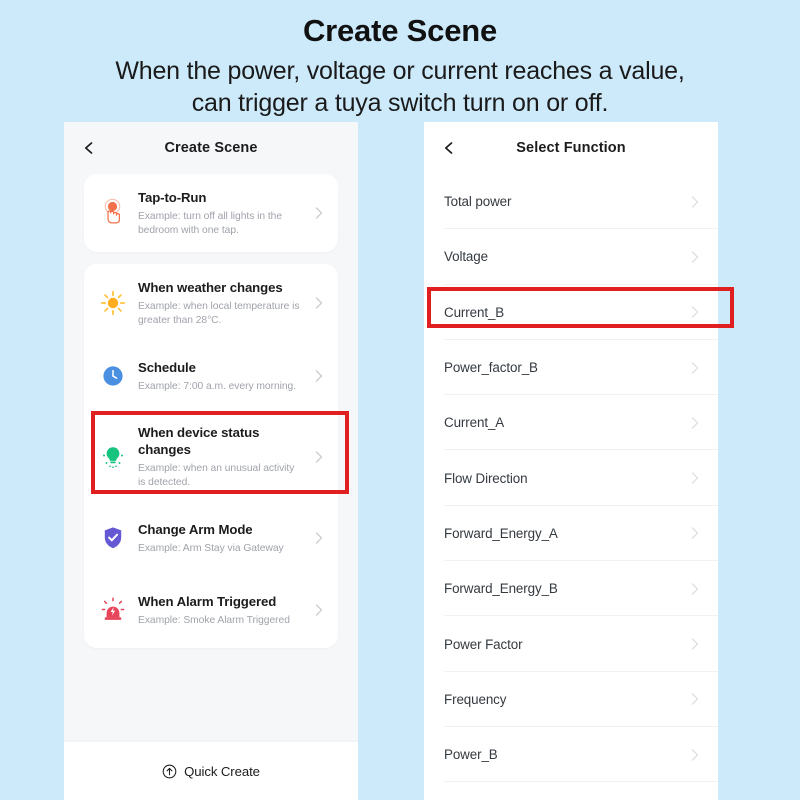 Image resolution: width=800 pixels, height=800 pixels. What do you see at coordinates (167, 368) in the screenshot?
I see `scene-title: Schedule` at bounding box center [167, 368].